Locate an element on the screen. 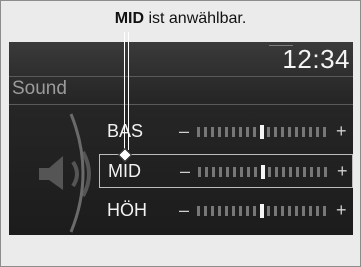  screen-title: Sound is located at coordinates (39, 88).